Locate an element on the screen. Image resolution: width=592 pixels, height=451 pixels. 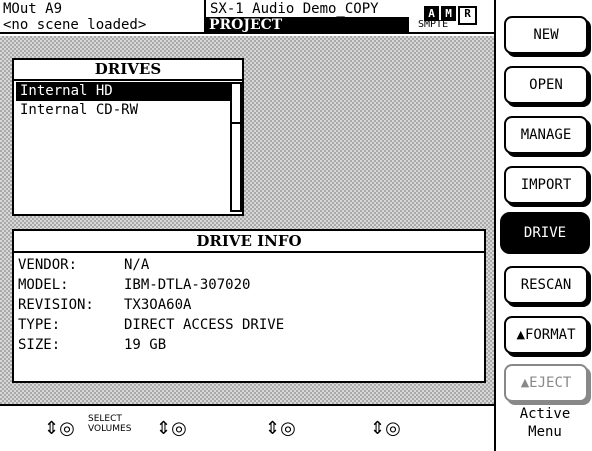
info-row-type: TYPE: DIRECT ACCESS DRIVE is located at coordinates (151, 325).